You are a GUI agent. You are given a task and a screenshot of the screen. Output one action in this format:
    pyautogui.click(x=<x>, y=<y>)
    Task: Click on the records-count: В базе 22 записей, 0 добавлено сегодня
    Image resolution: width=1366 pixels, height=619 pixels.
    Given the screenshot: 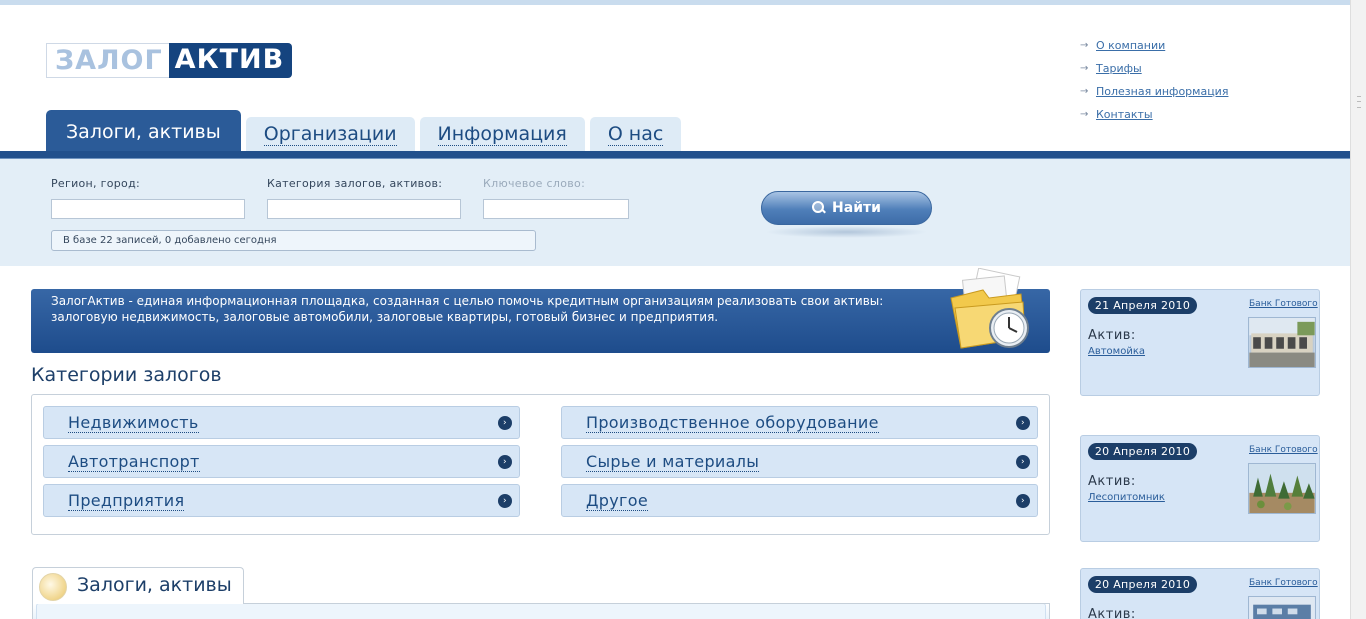 What is the action you would take?
    pyautogui.click(x=293, y=240)
    